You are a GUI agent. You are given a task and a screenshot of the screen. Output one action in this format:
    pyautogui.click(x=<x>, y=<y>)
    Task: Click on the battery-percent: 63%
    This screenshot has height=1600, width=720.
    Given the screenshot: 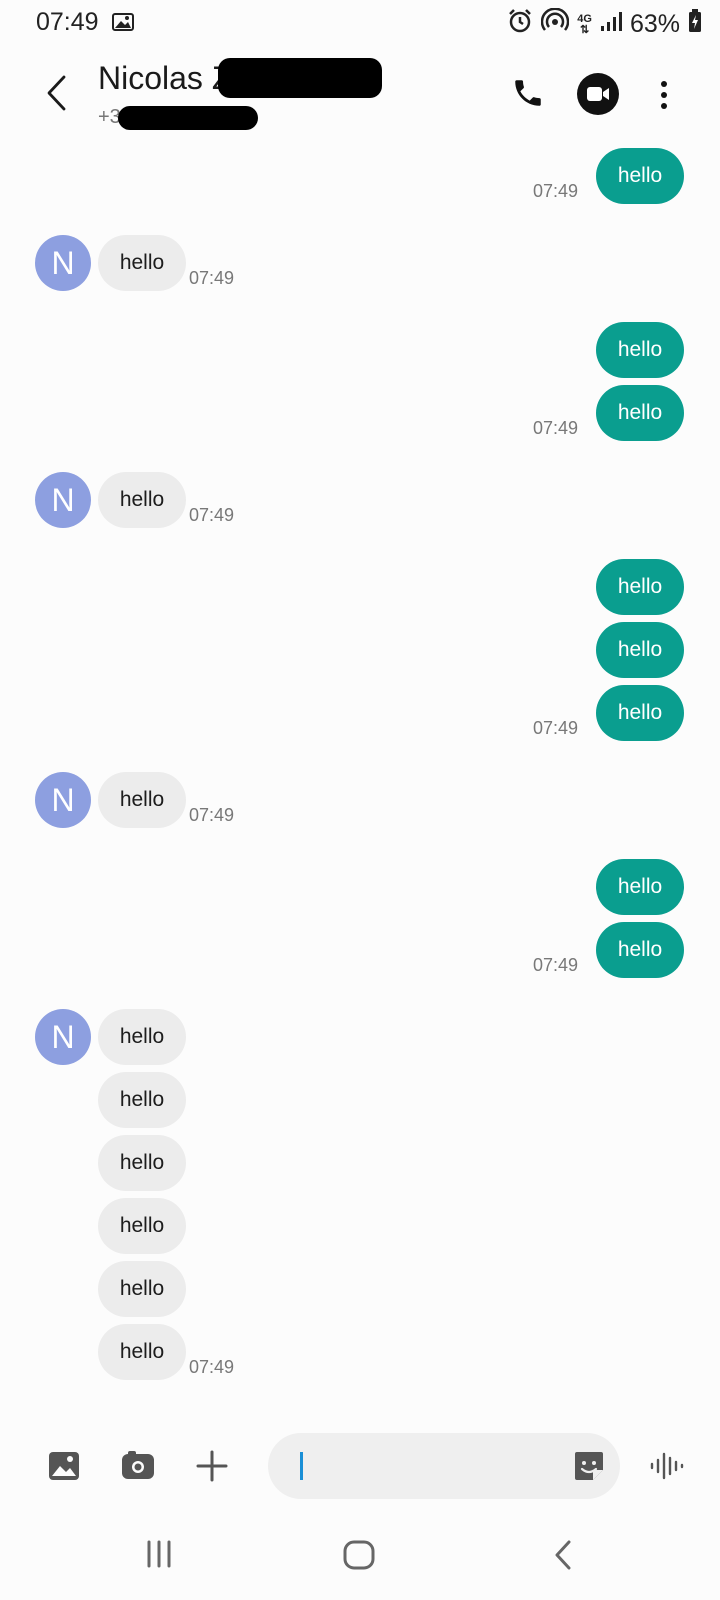 What is the action you would take?
    pyautogui.click(x=654, y=24)
    